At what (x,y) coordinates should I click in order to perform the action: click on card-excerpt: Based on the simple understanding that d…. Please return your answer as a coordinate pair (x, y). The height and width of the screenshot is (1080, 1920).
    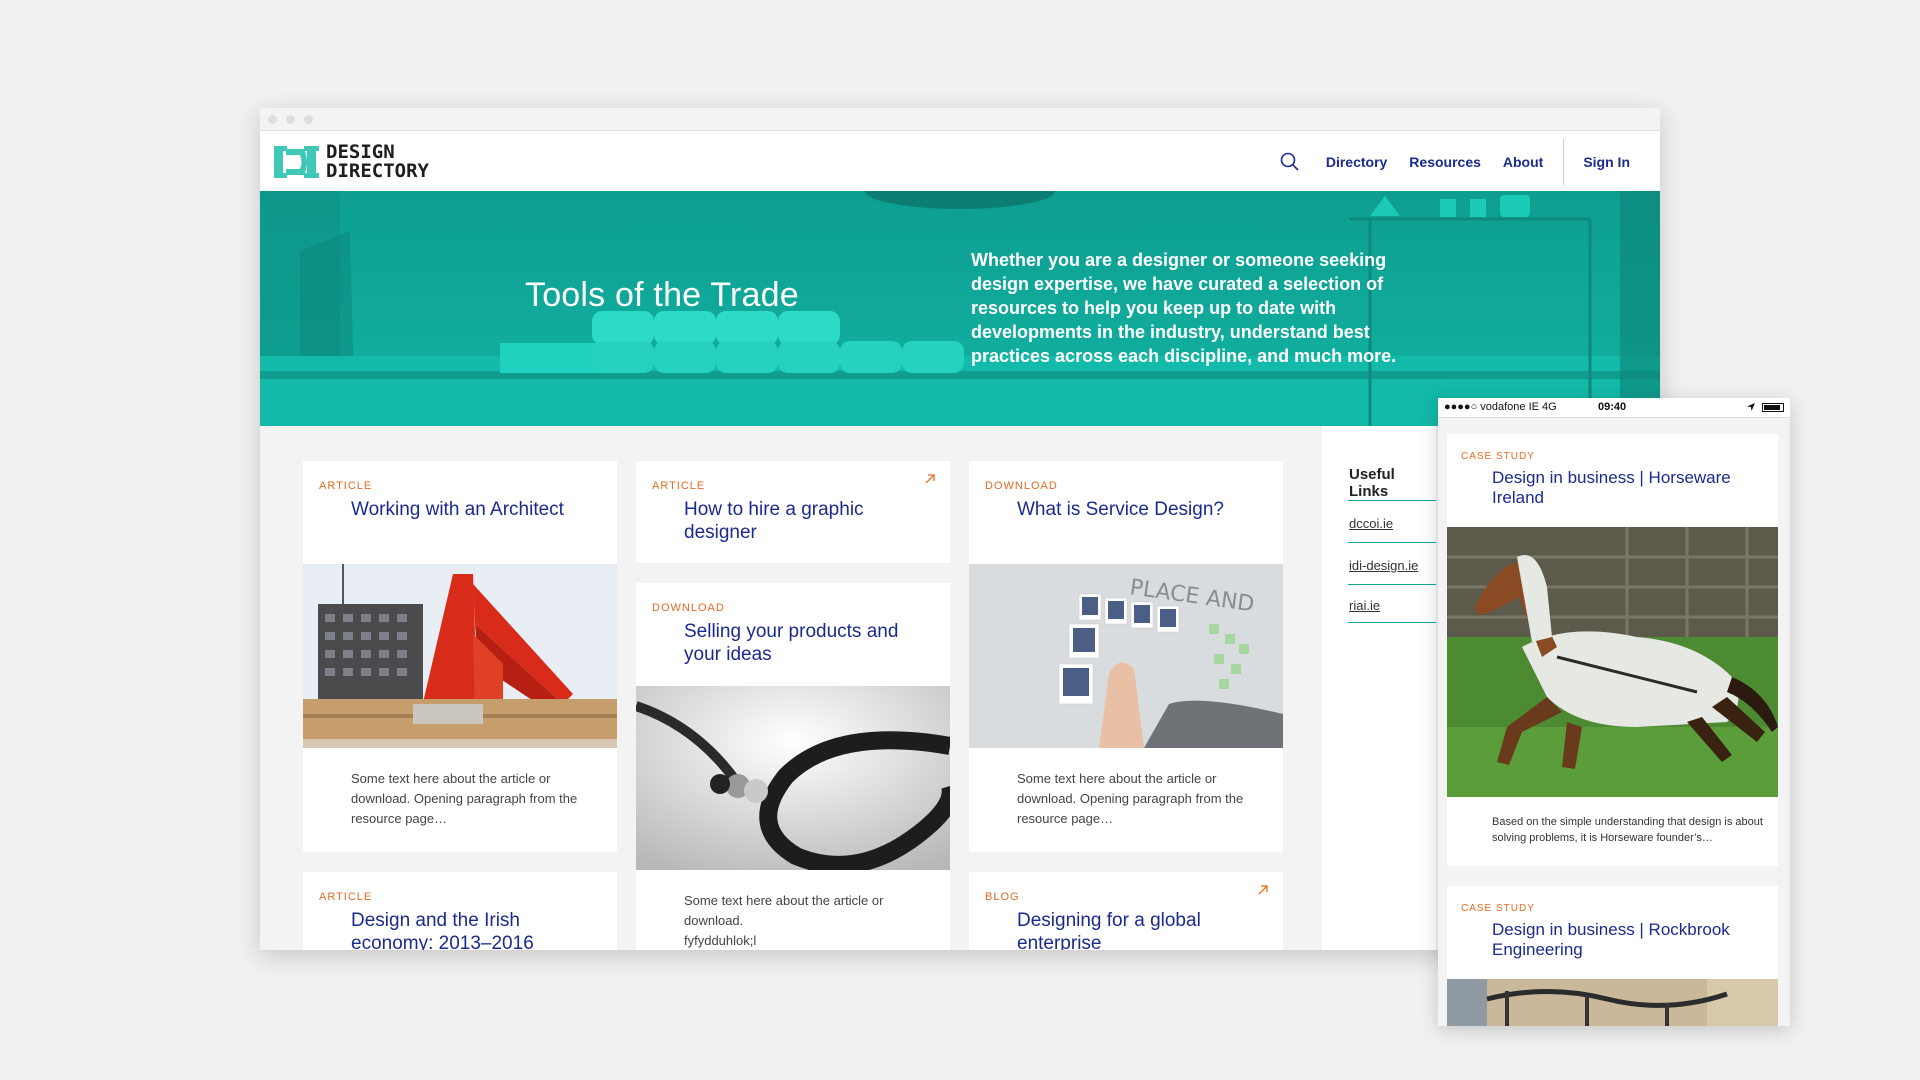
    Looking at the image, I should click on (1627, 830).